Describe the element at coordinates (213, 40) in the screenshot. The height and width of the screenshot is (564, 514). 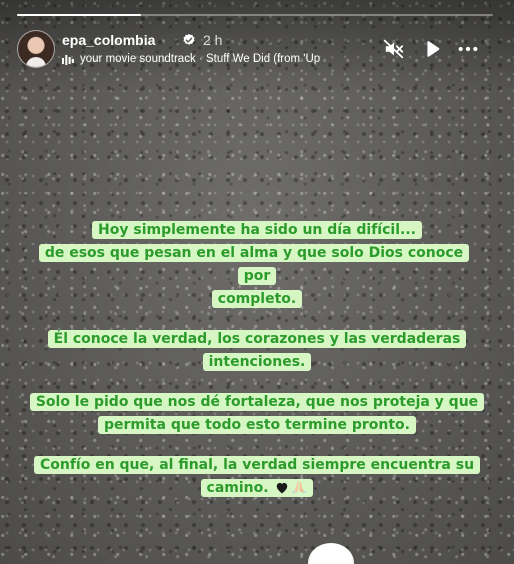
I see `post-time: 2 h` at that location.